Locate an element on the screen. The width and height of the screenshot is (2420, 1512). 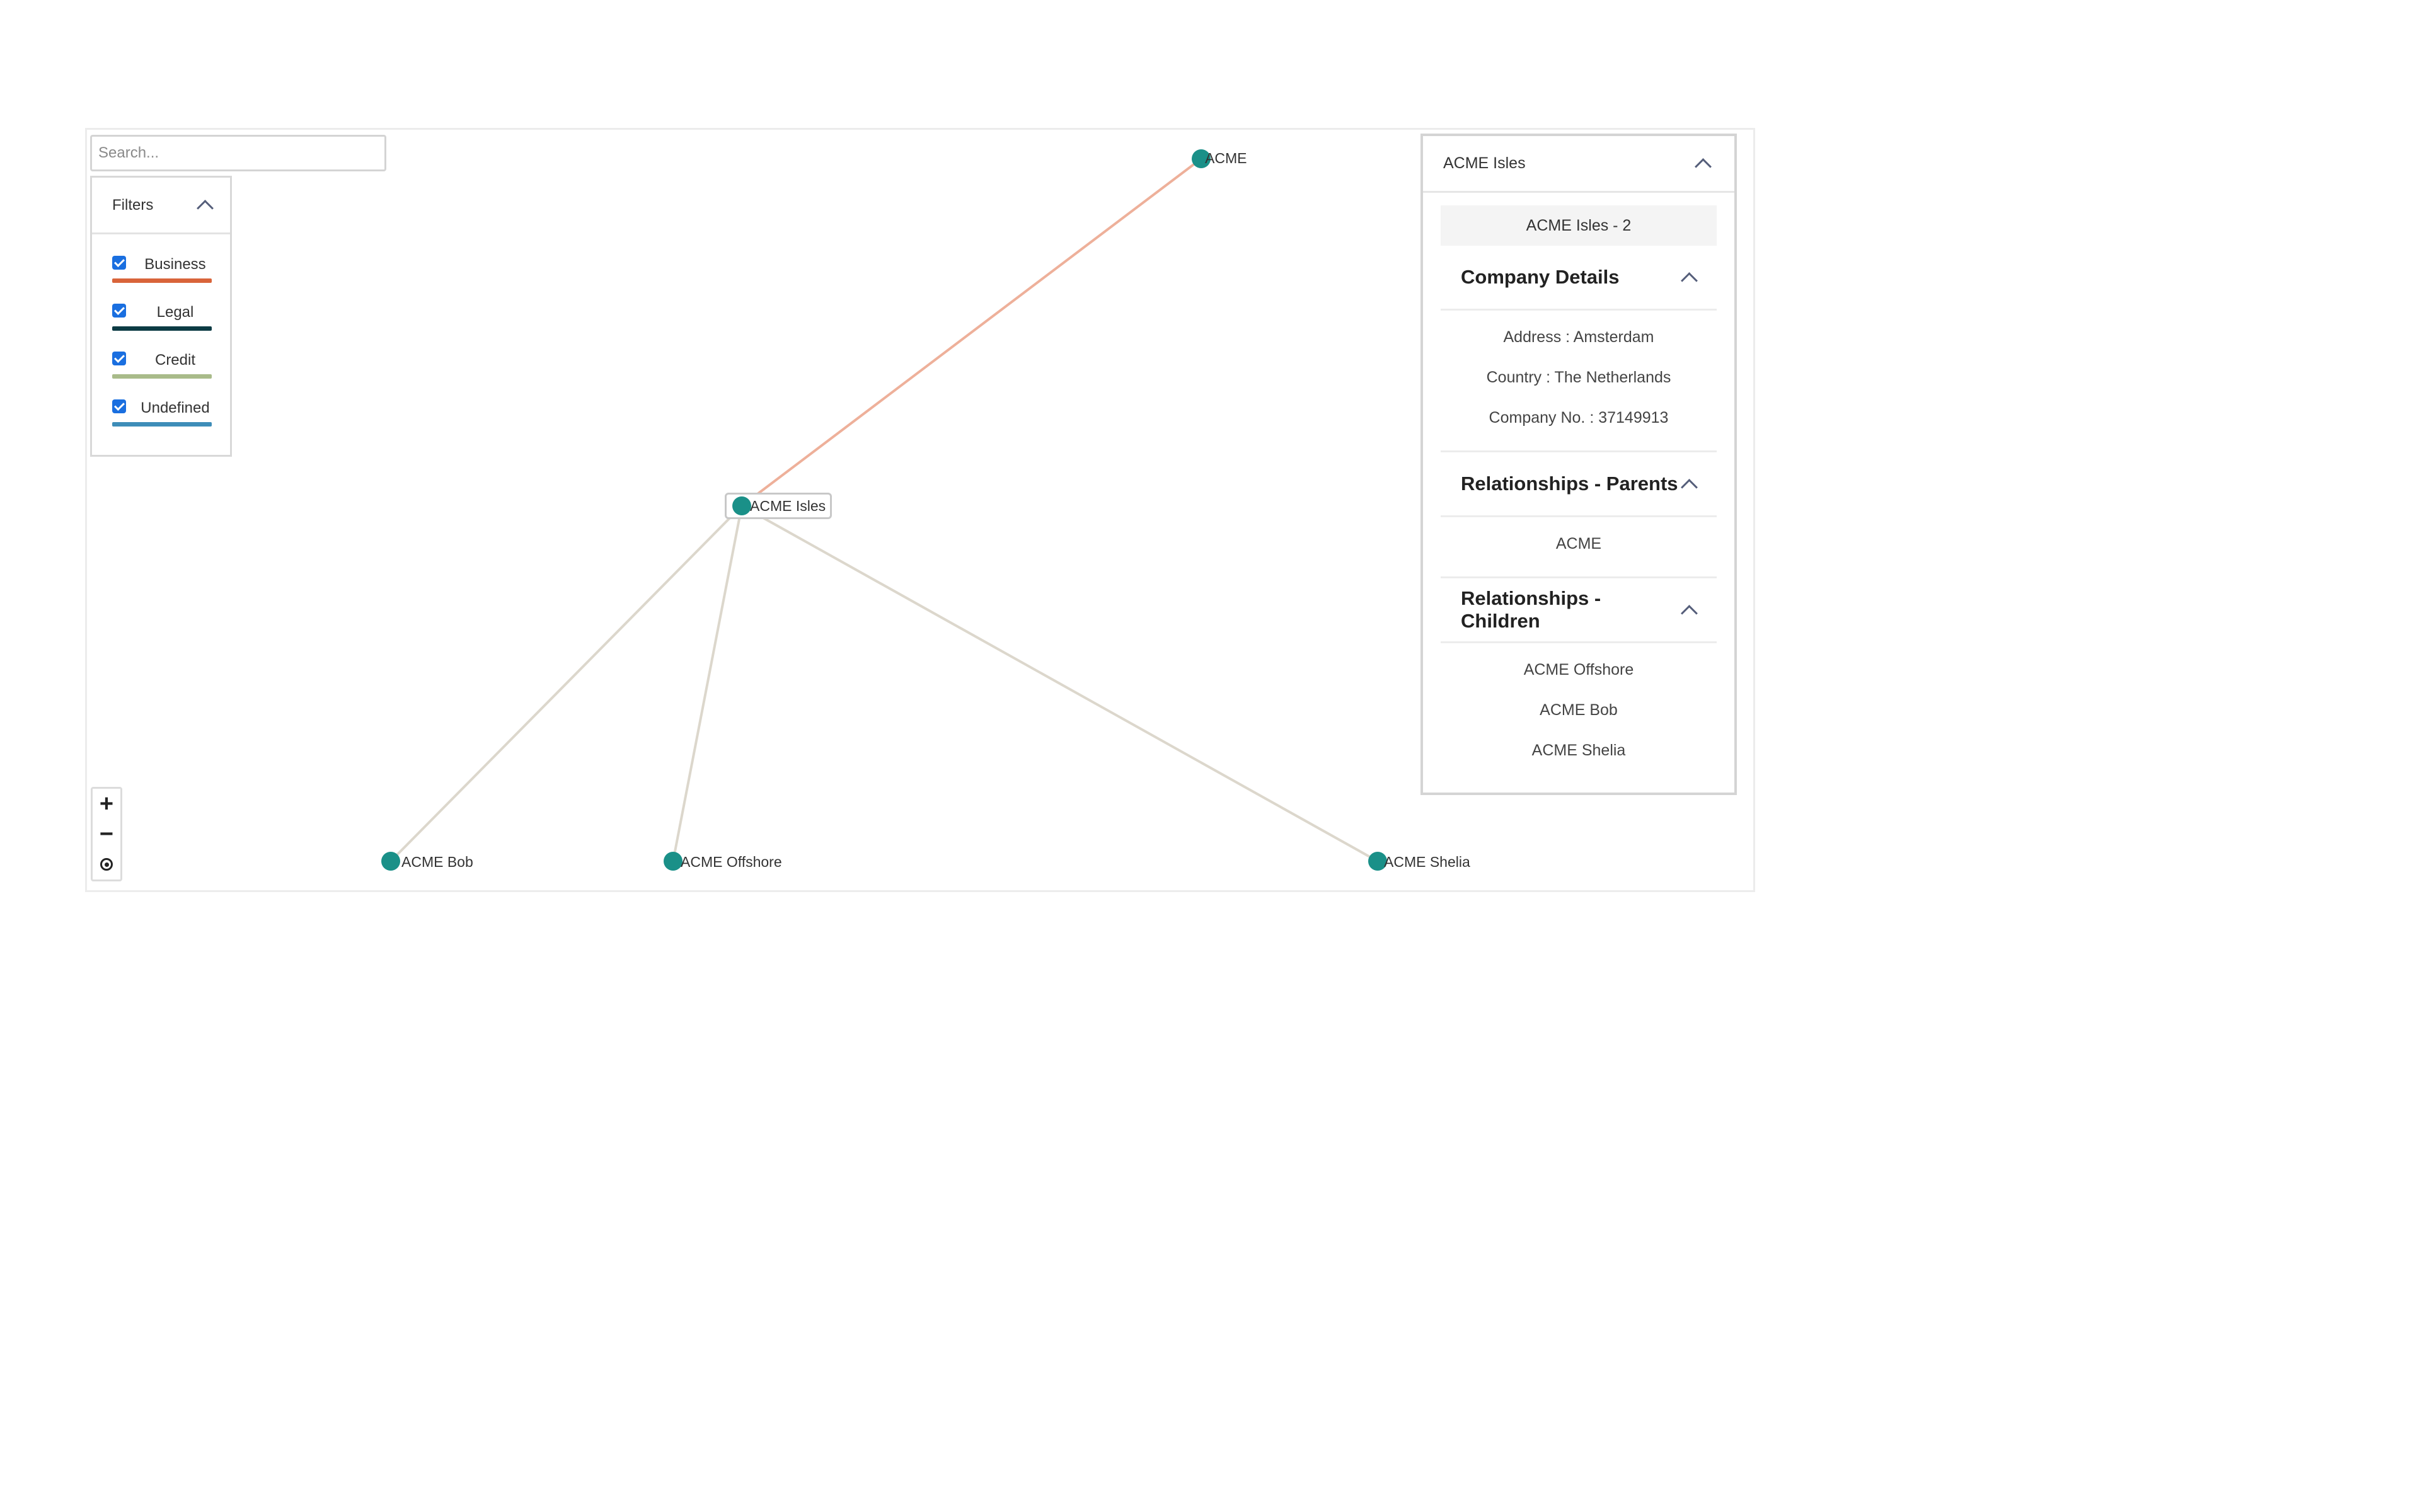
filter-label-undefined: Undefined is located at coordinates (175, 407).